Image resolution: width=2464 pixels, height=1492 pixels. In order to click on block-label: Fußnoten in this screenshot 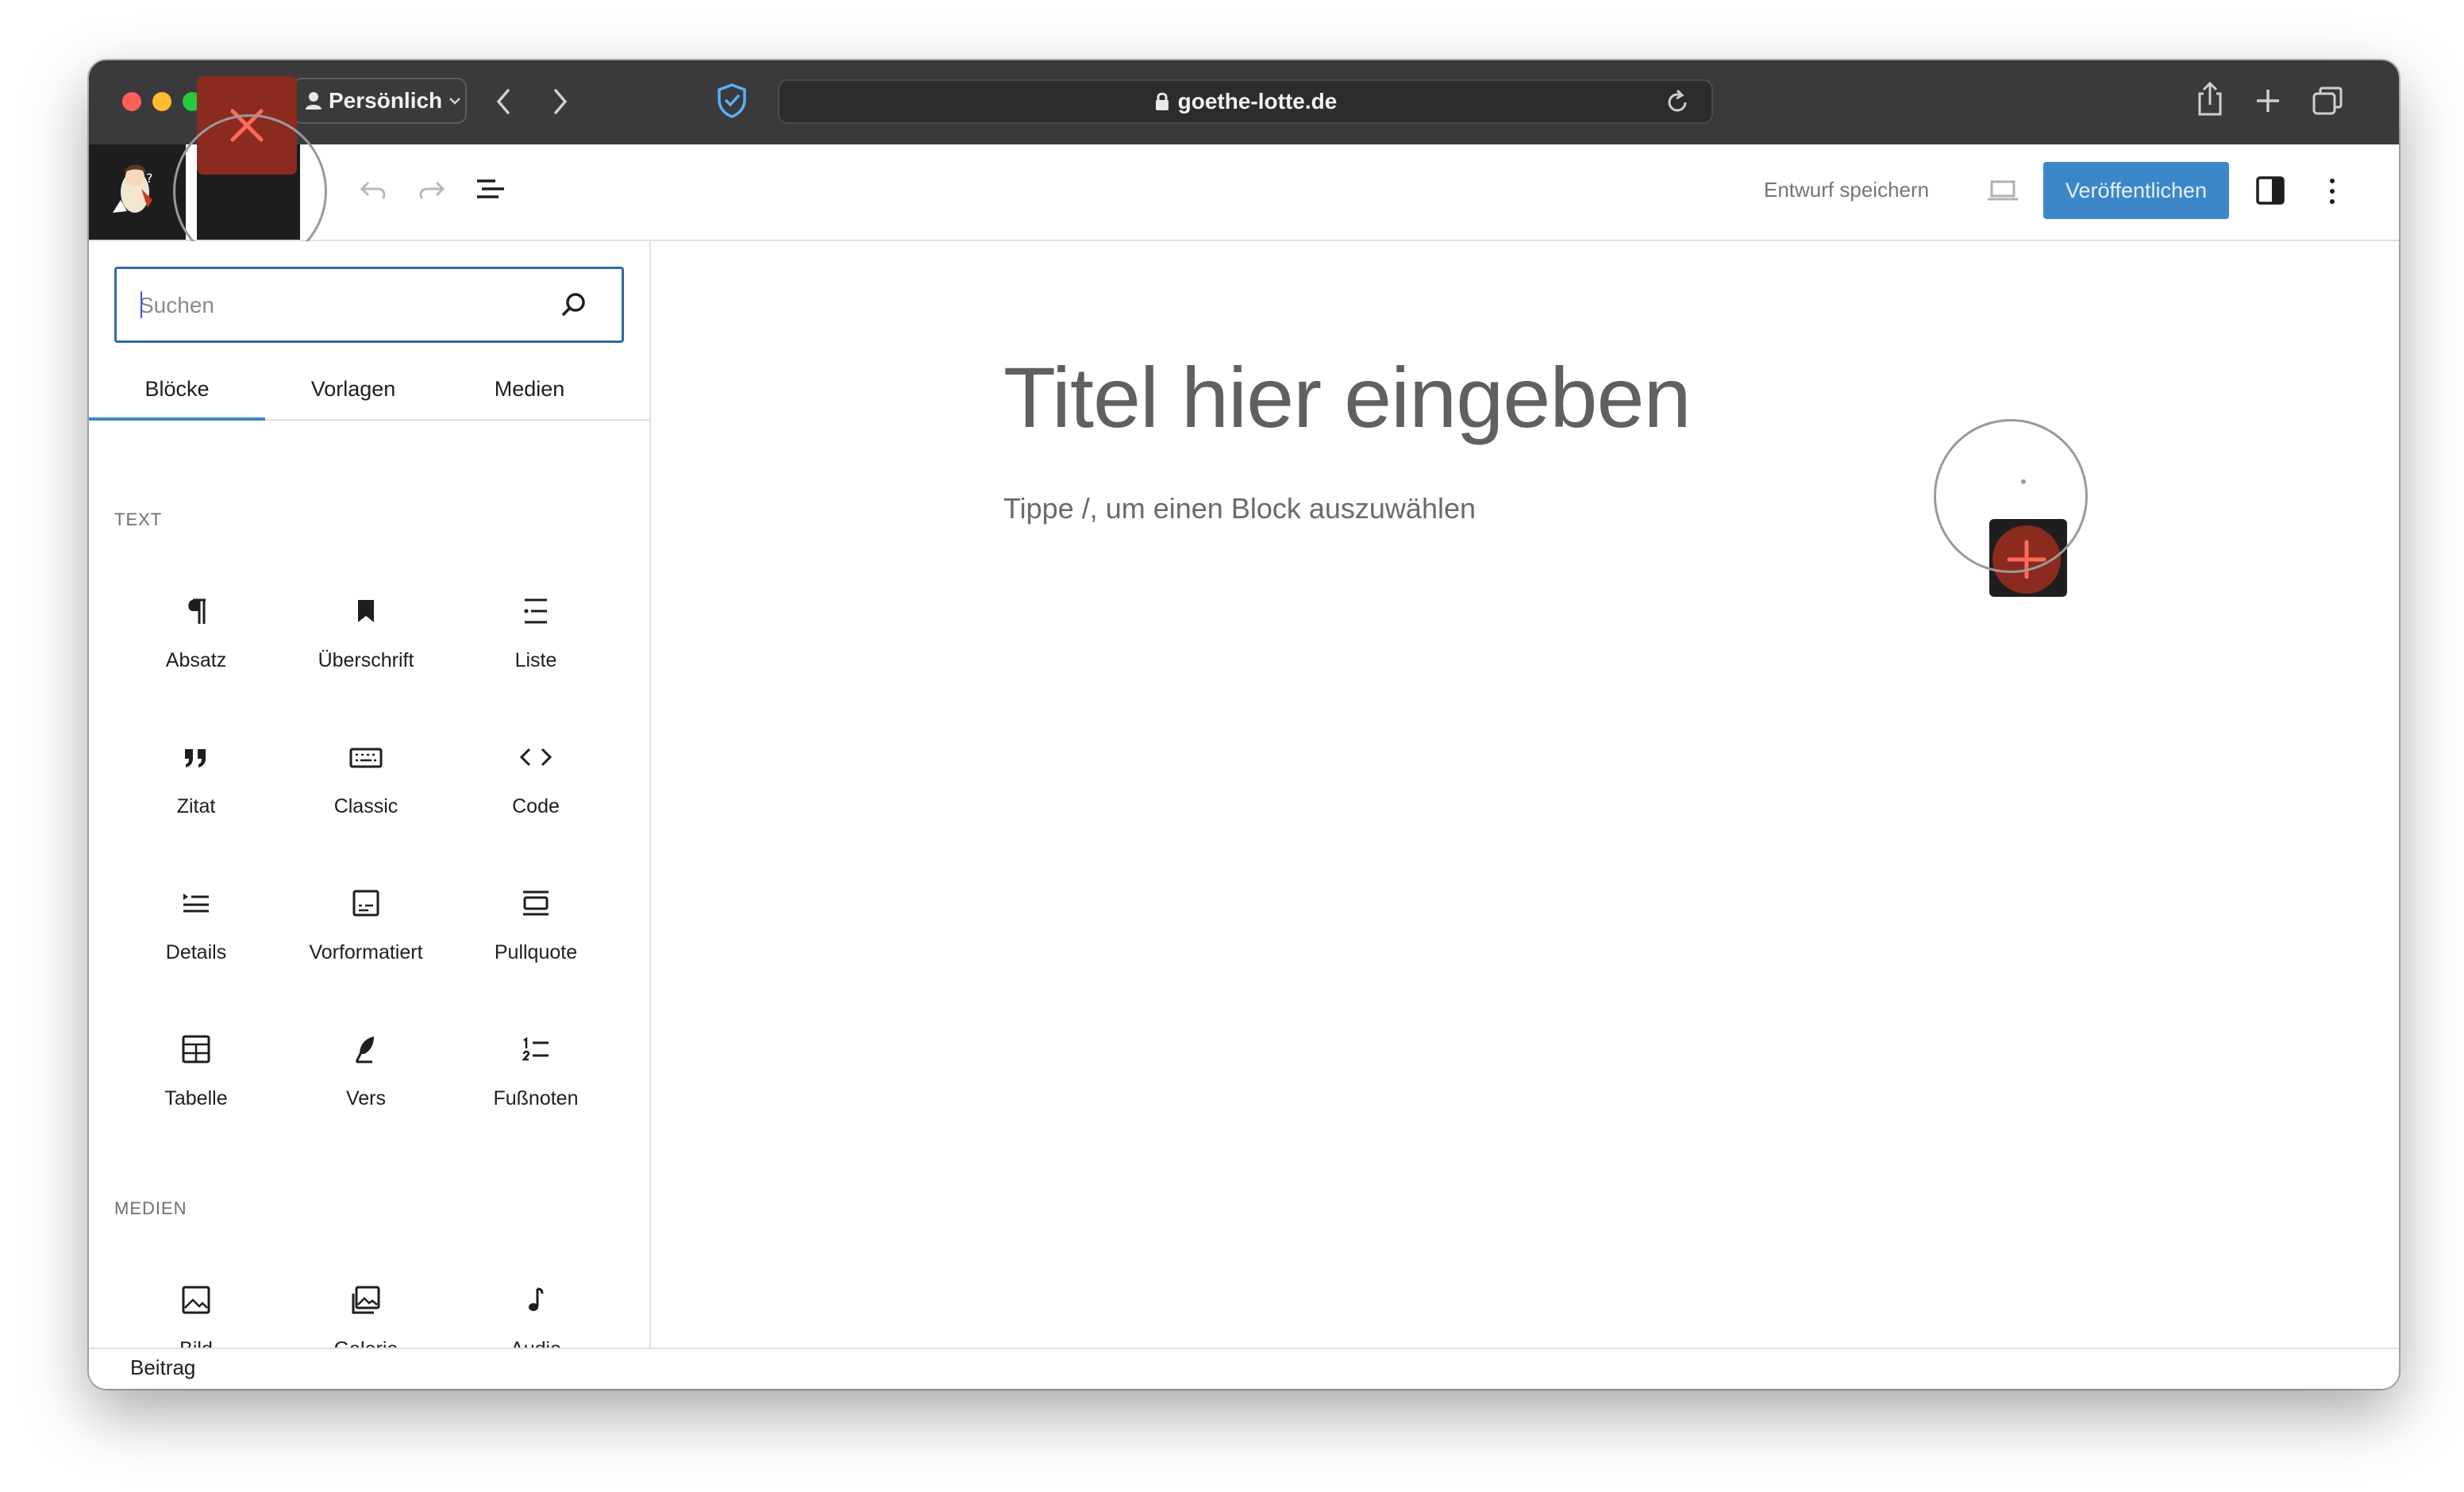, I will do `click(536, 1098)`.